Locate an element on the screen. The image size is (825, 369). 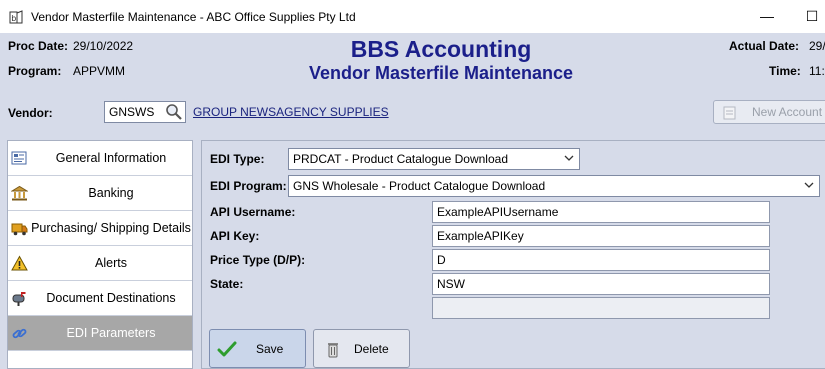
save-label: Save is located at coordinates (270, 349).